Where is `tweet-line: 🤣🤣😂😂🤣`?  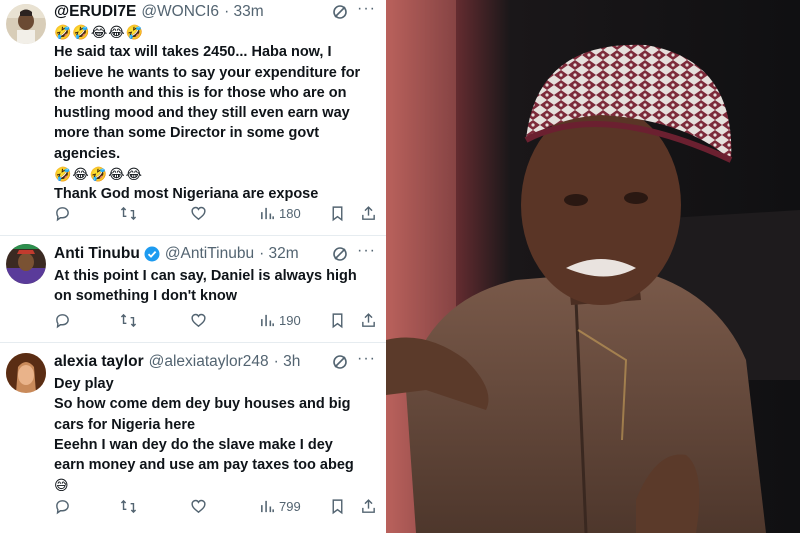 tweet-line: 🤣🤣😂😂🤣 is located at coordinates (99, 32).